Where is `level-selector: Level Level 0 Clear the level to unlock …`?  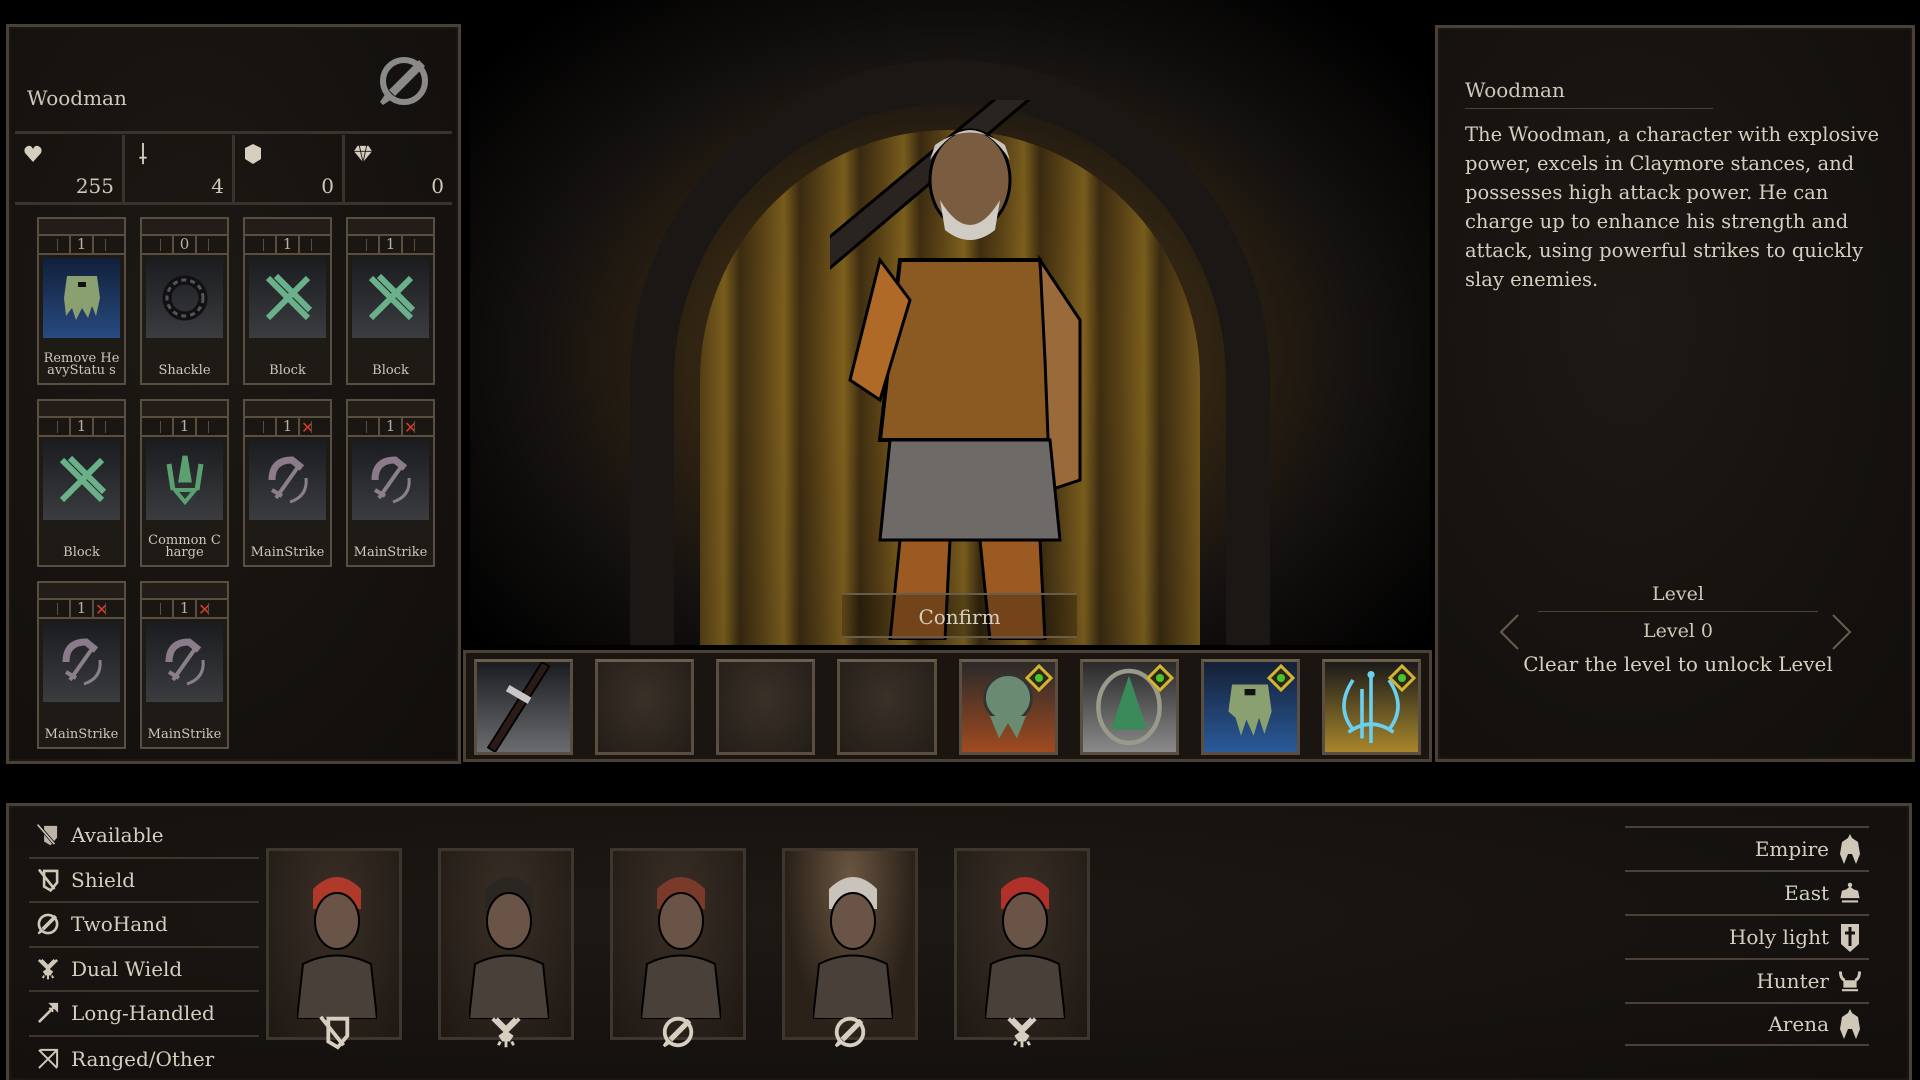
level-selector: Level Level 0 Clear the level to unlock … is located at coordinates (1678, 629).